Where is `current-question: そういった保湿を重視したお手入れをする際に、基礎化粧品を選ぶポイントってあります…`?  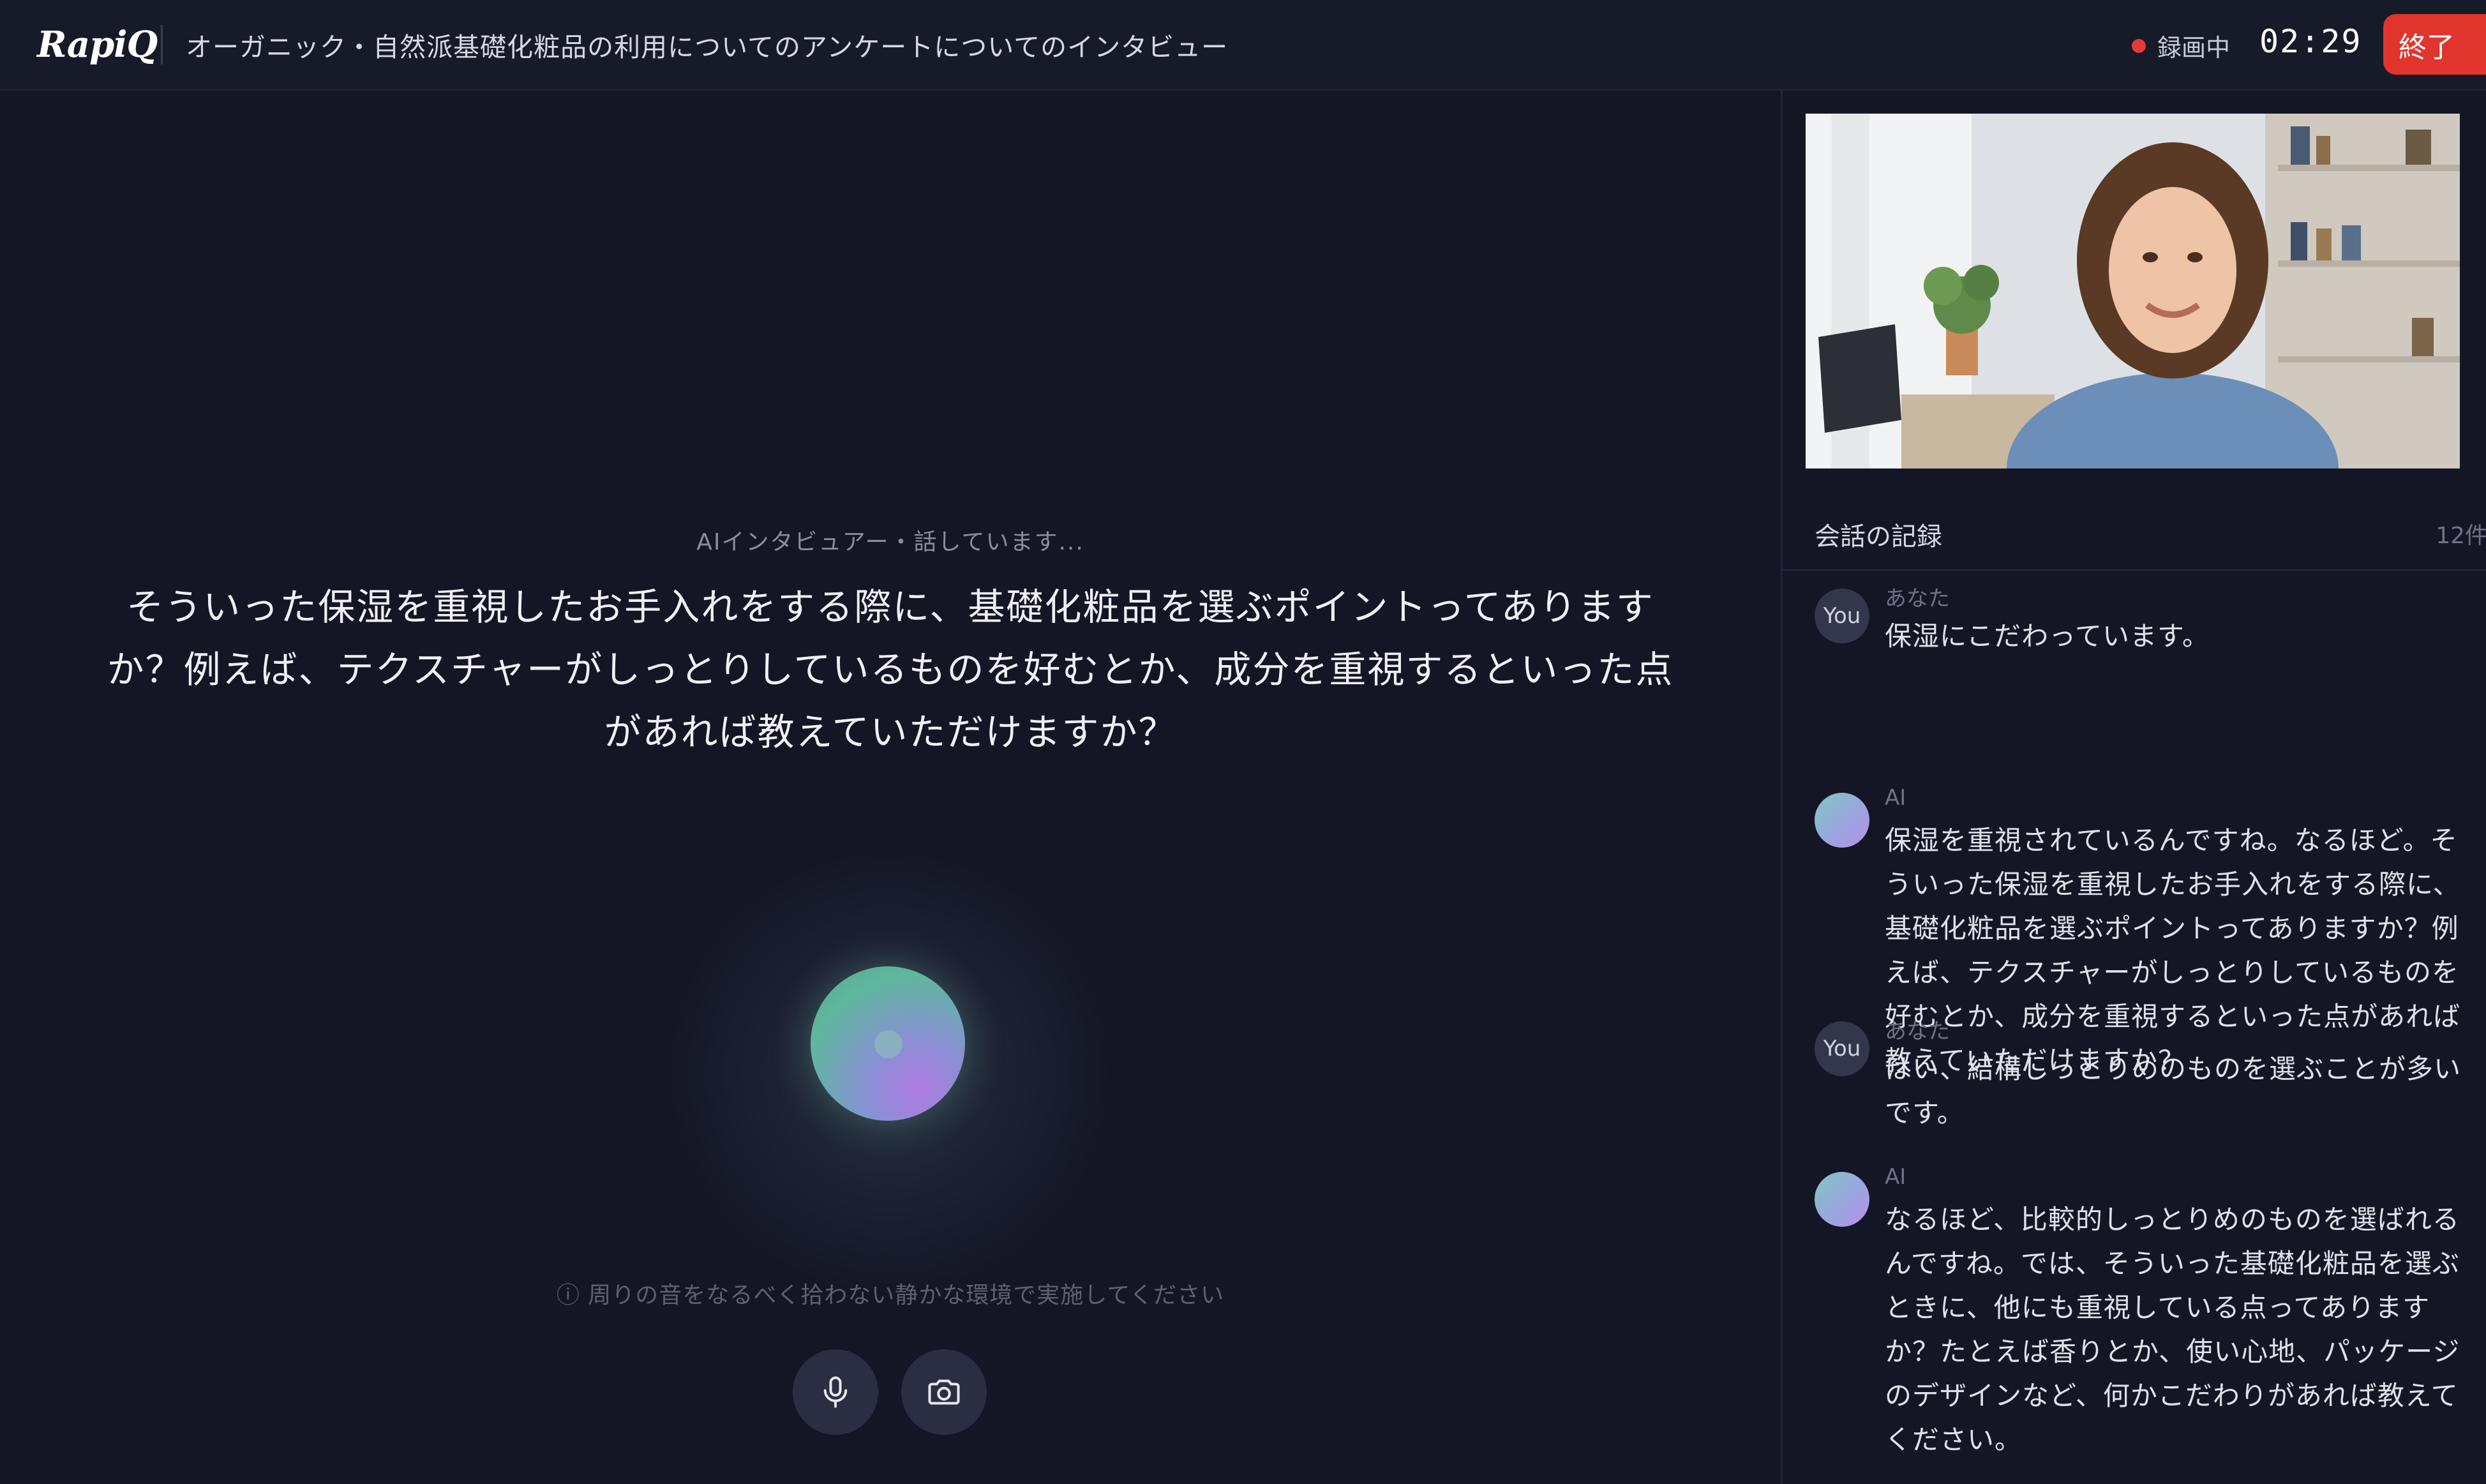 current-question: そういった保湿を重視したお手入れをする際に、基礎化粧品を選ぶポイントってあります… is located at coordinates (890, 669).